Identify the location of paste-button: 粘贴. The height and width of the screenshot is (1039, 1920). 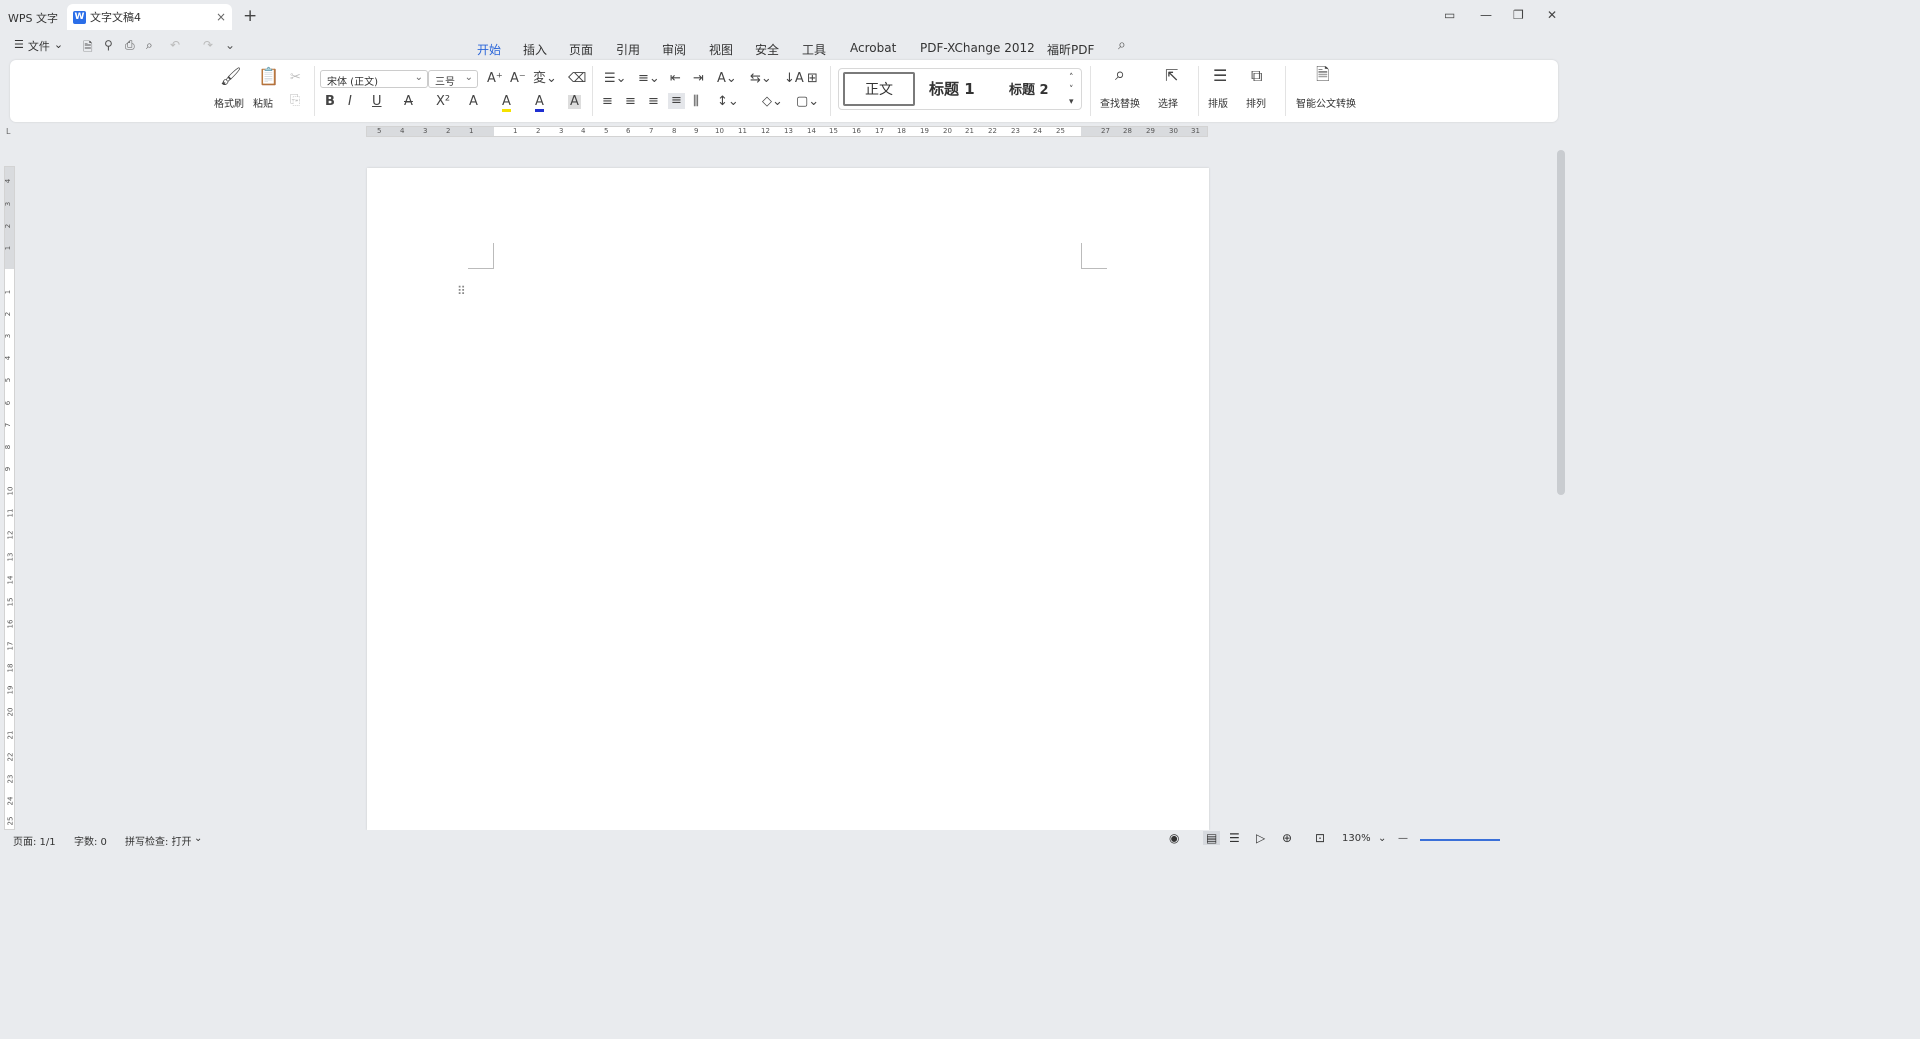
(263, 102).